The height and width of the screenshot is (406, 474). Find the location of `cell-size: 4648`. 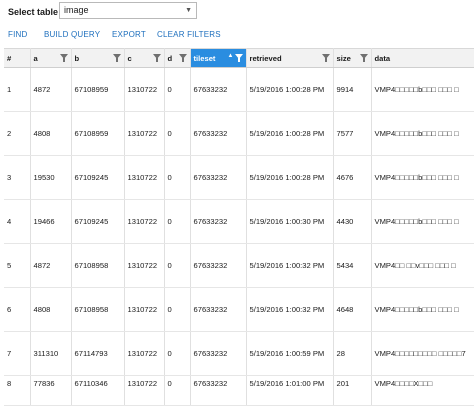

cell-size: 4648 is located at coordinates (352, 309).